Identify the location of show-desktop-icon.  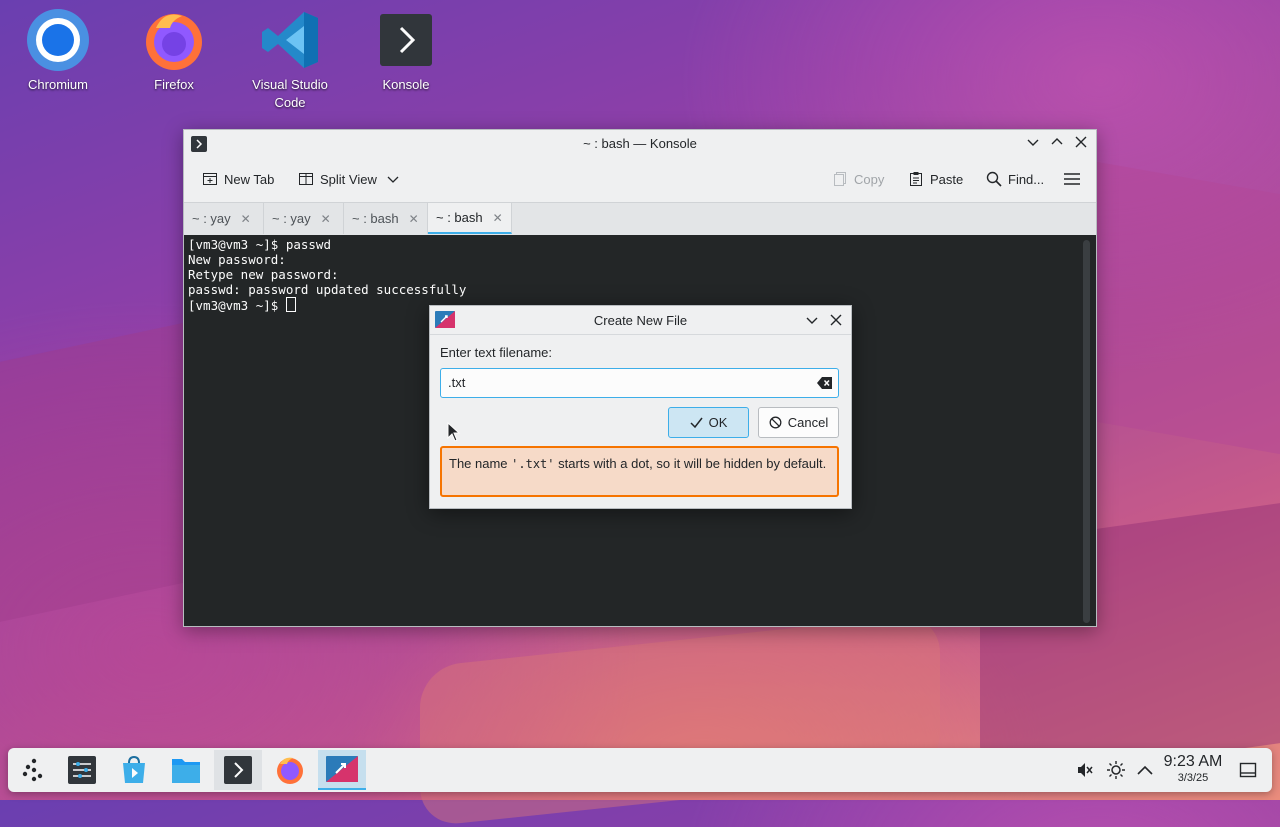
(1248, 770).